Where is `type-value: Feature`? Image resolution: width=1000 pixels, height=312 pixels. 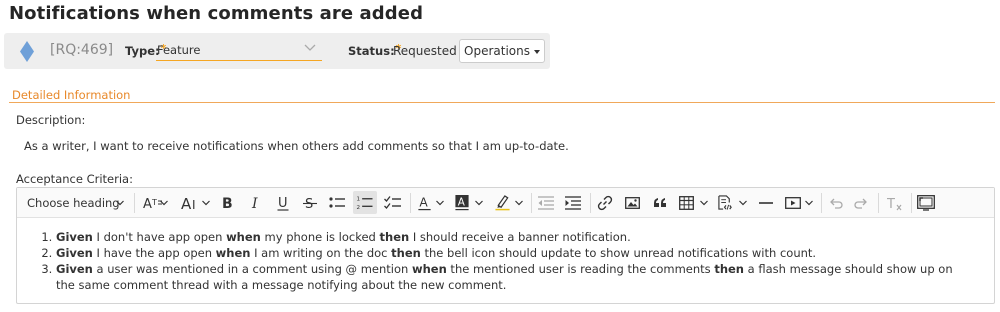
type-value: Feature is located at coordinates (179, 50).